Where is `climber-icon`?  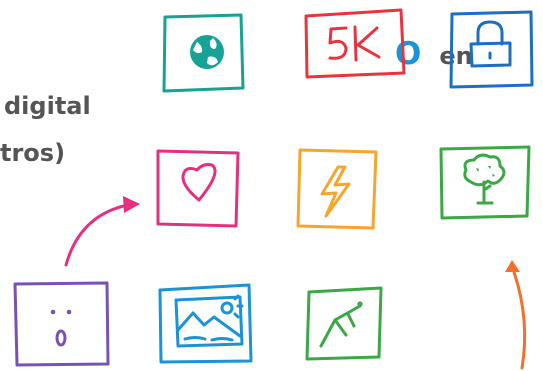 climber-icon is located at coordinates (344, 323).